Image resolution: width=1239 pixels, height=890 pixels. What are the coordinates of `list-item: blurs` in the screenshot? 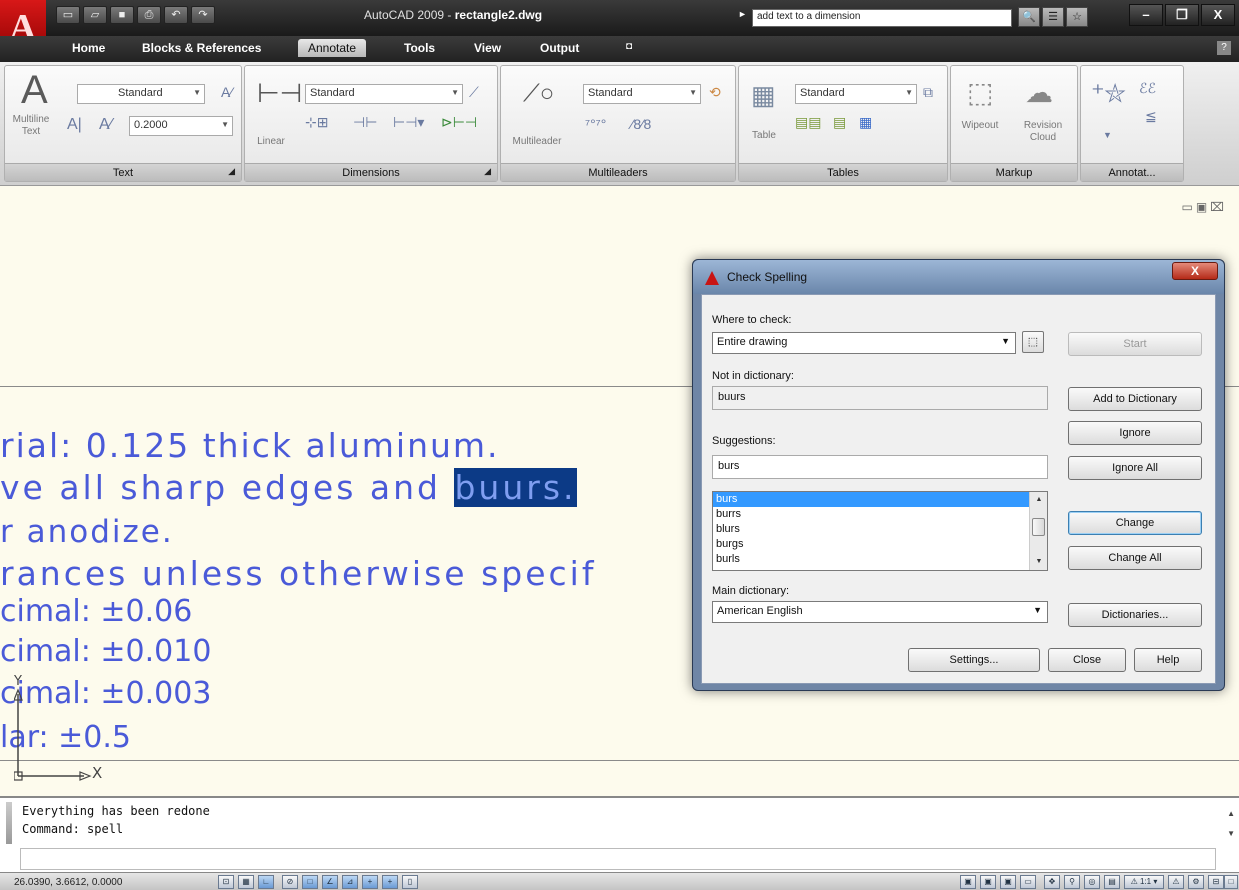 It's located at (880, 529).